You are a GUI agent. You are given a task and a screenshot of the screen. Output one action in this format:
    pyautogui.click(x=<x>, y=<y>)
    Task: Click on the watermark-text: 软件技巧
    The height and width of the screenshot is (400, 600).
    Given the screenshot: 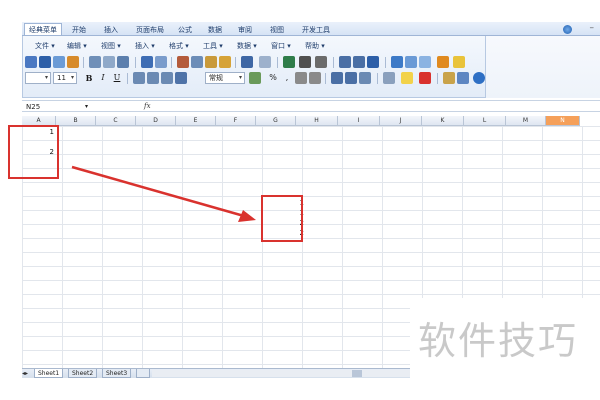 What is the action you would take?
    pyautogui.click(x=498, y=341)
    